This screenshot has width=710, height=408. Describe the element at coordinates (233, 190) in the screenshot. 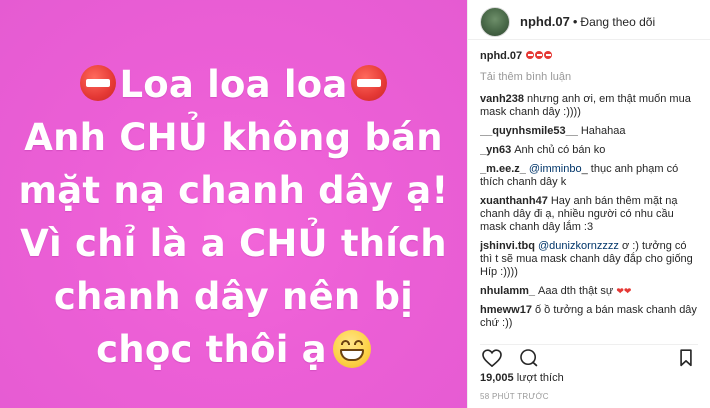

I see `image-line-3: mặt nạ chanh dây ạ!` at that location.